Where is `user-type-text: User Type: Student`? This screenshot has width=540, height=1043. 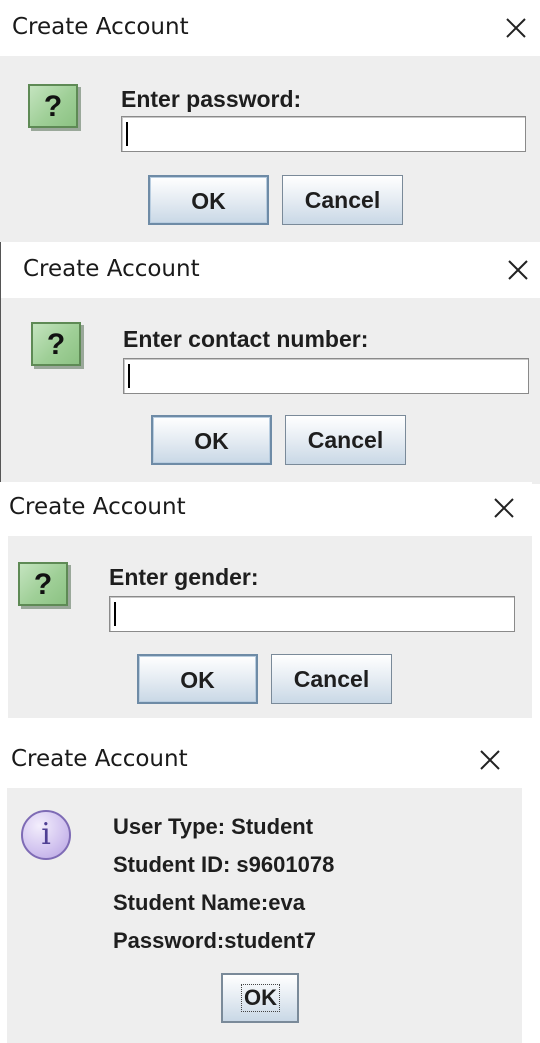
user-type-text: User Type: Student is located at coordinates (213, 826).